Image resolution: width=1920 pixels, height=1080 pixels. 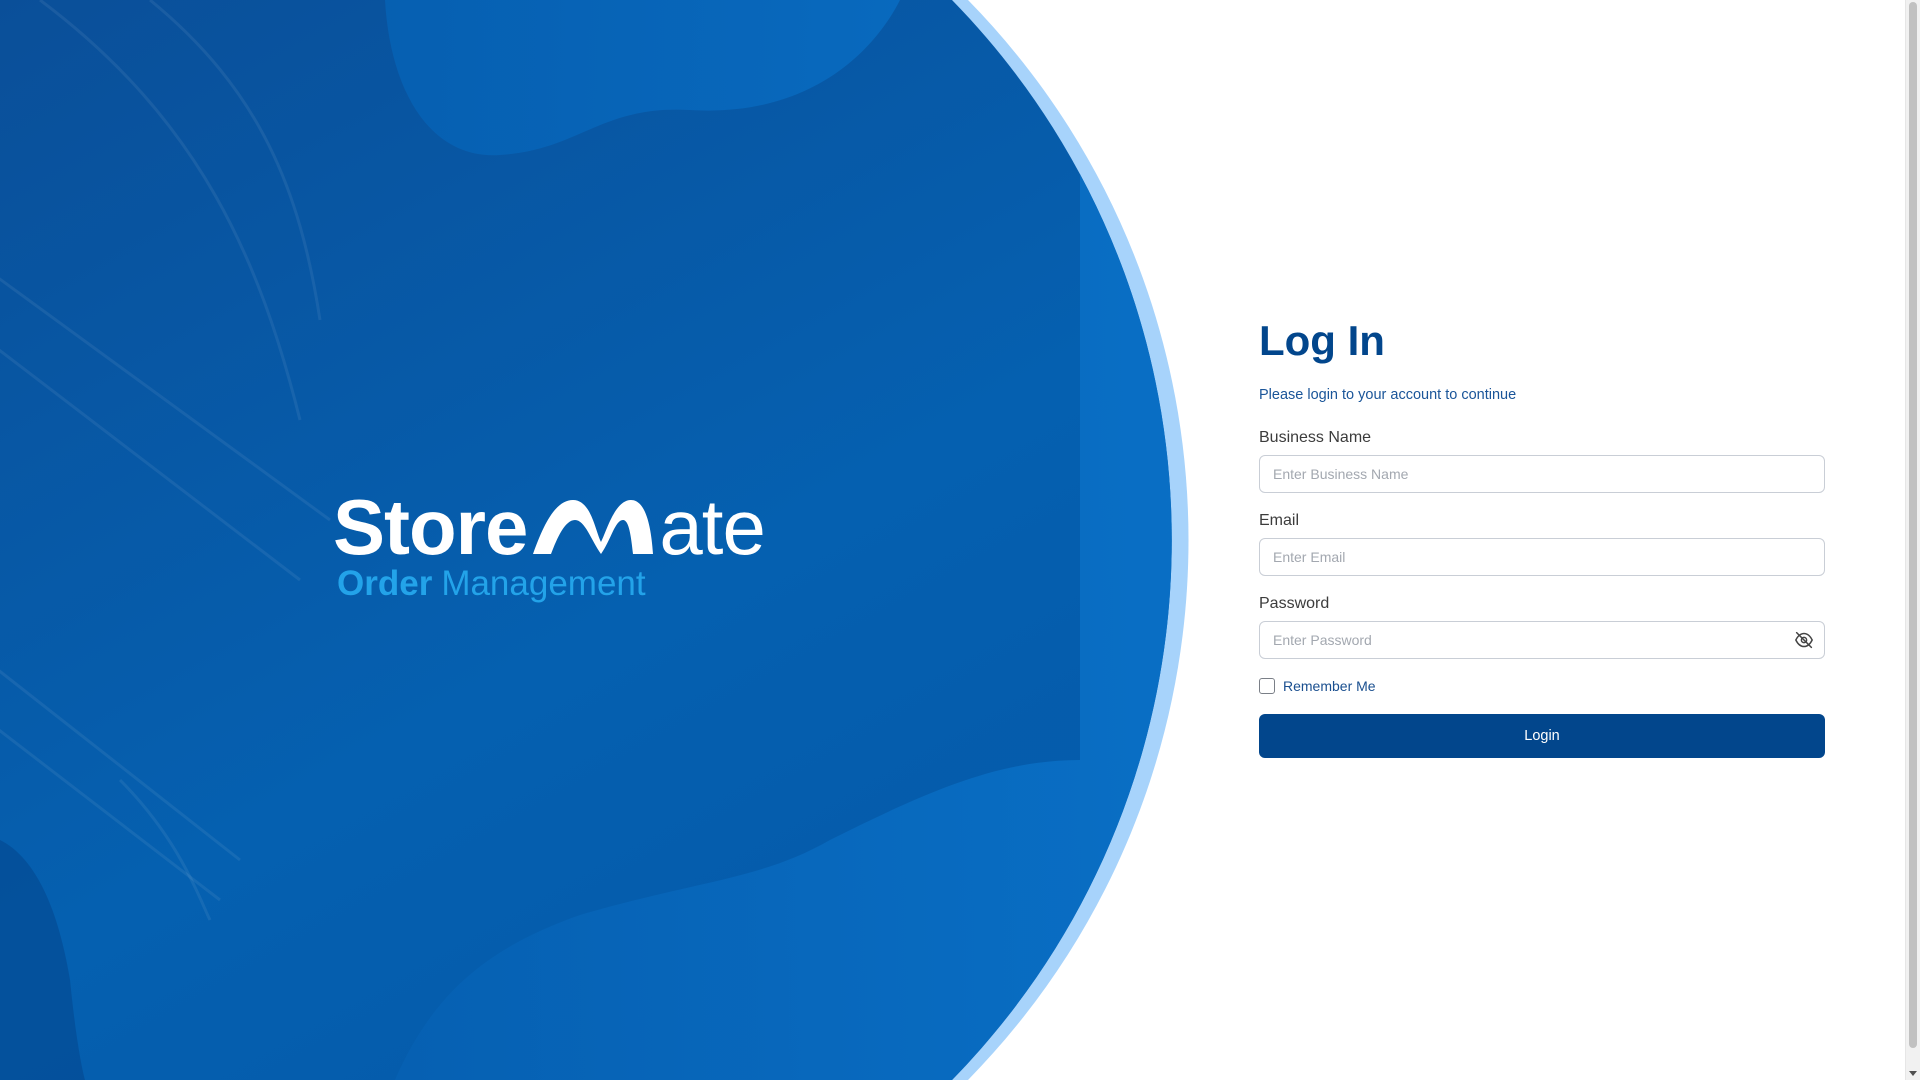 I want to click on remember-me-label: Remember Me, so click(x=1329, y=686).